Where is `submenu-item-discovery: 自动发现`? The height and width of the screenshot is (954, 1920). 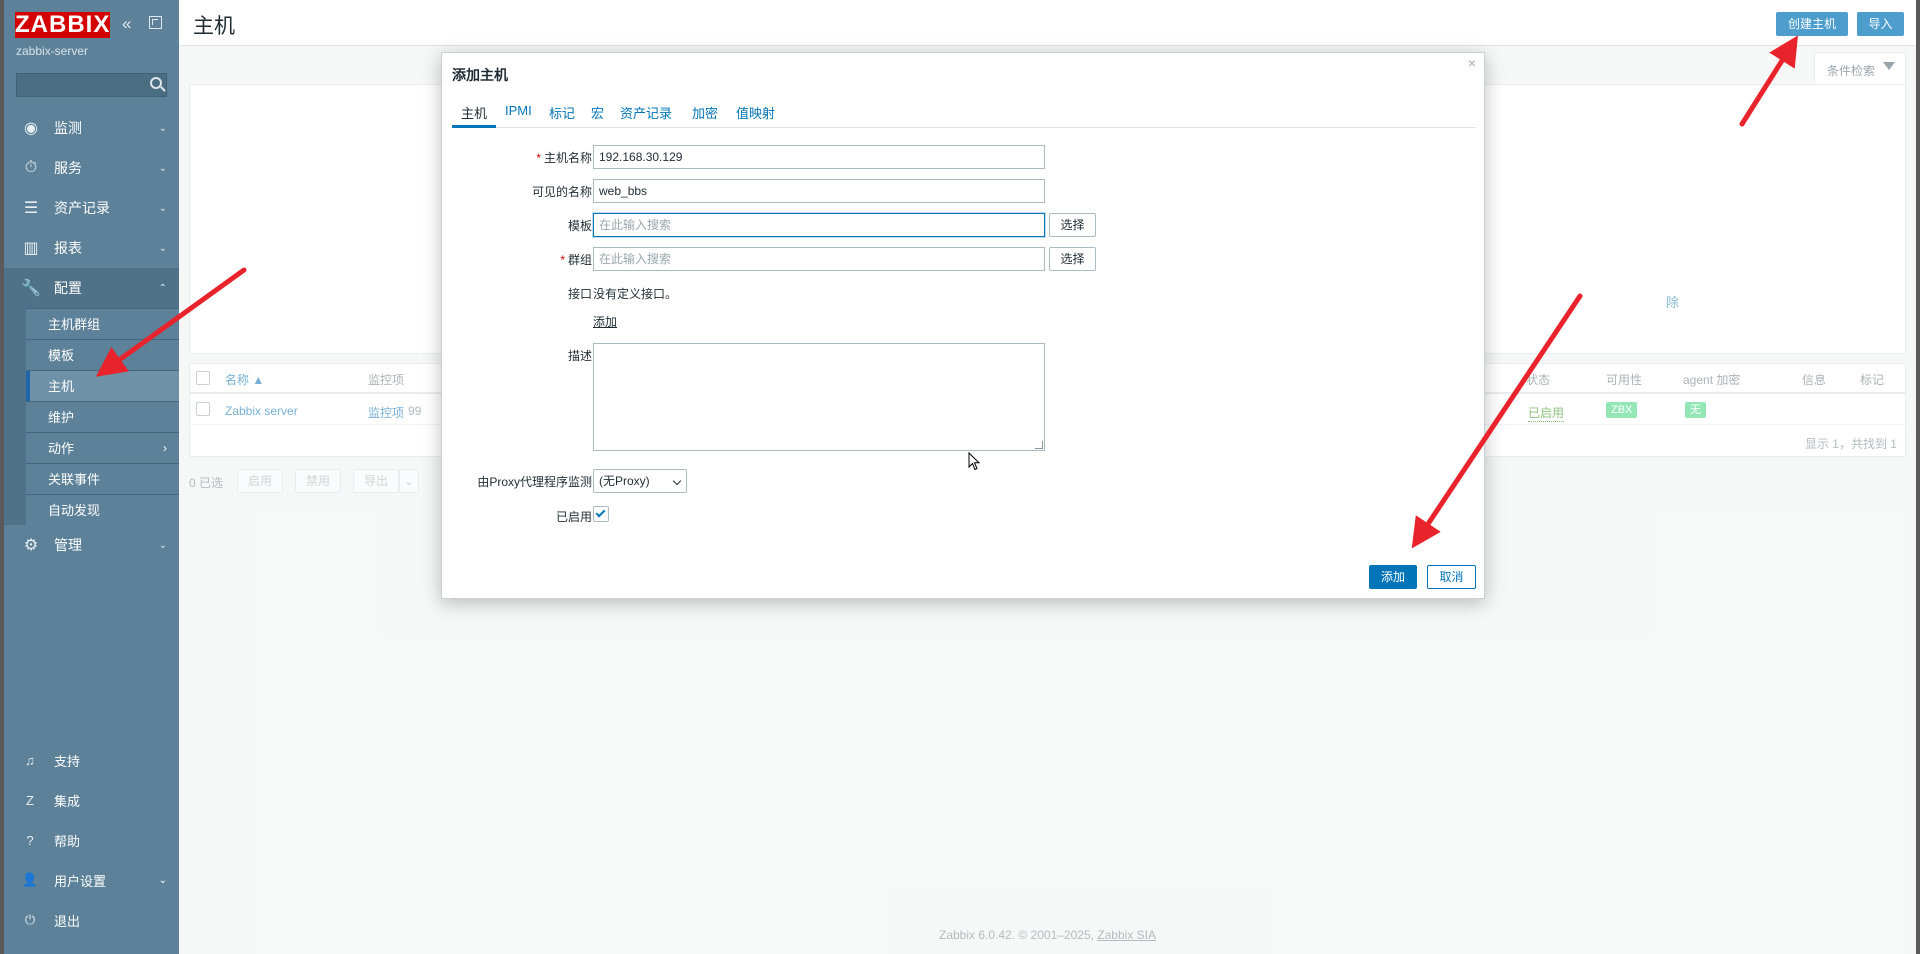
submenu-item-discovery: 自动发现 is located at coordinates (102, 509).